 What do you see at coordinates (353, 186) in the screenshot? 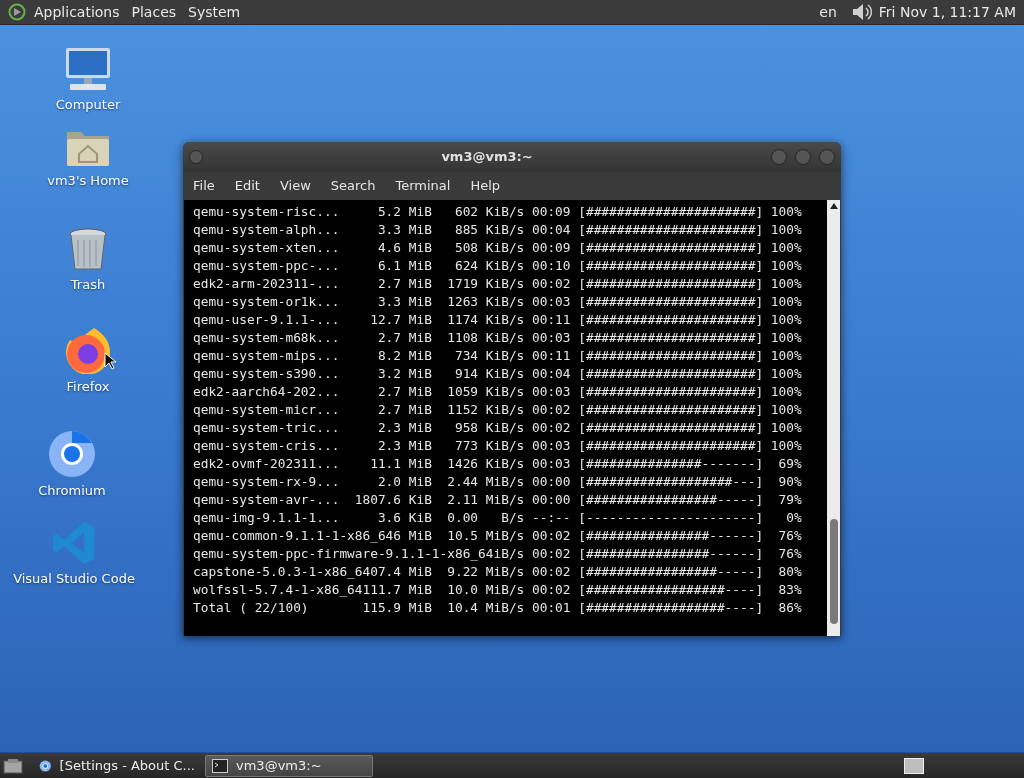
I see `menu-item: Search` at bounding box center [353, 186].